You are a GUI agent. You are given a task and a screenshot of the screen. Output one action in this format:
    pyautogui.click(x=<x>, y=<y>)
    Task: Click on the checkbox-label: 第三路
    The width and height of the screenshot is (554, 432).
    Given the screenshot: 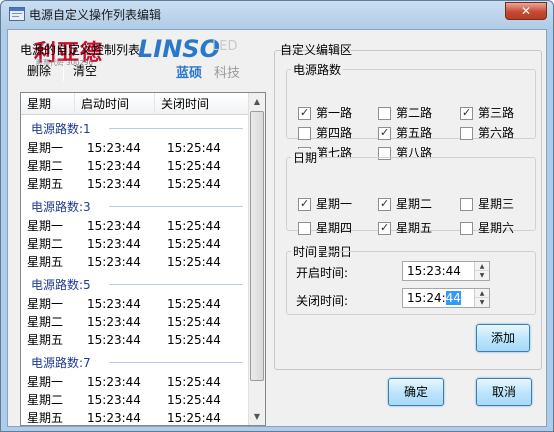 What is the action you would take?
    pyautogui.click(x=496, y=113)
    